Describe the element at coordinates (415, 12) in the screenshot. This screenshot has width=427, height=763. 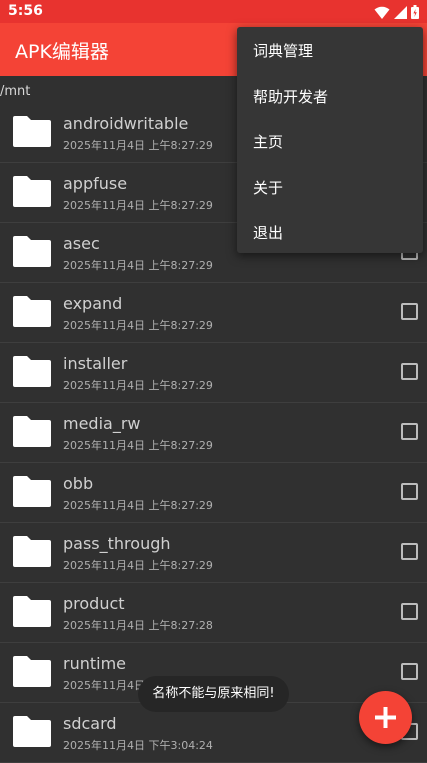
I see `battery-icon` at that location.